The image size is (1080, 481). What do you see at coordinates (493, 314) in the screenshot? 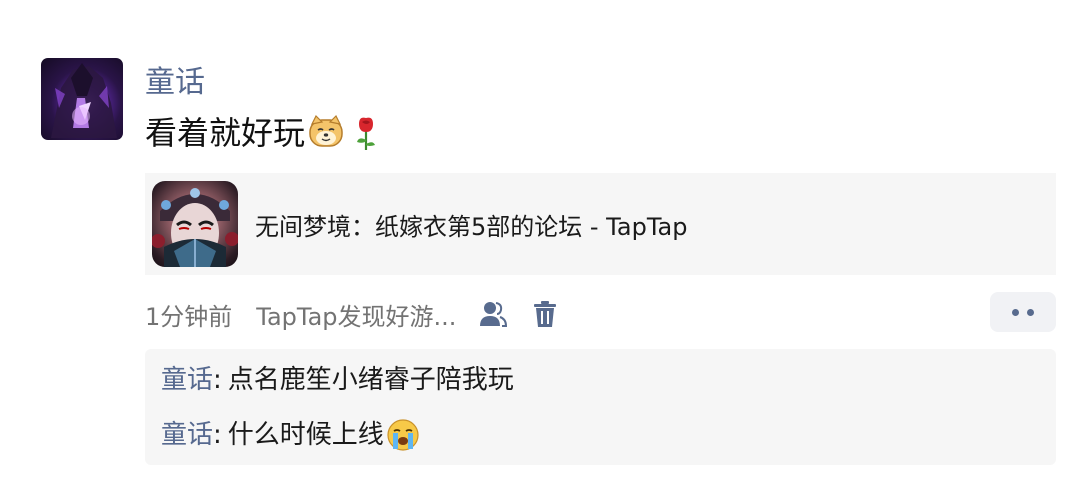
I see `friends-icon` at bounding box center [493, 314].